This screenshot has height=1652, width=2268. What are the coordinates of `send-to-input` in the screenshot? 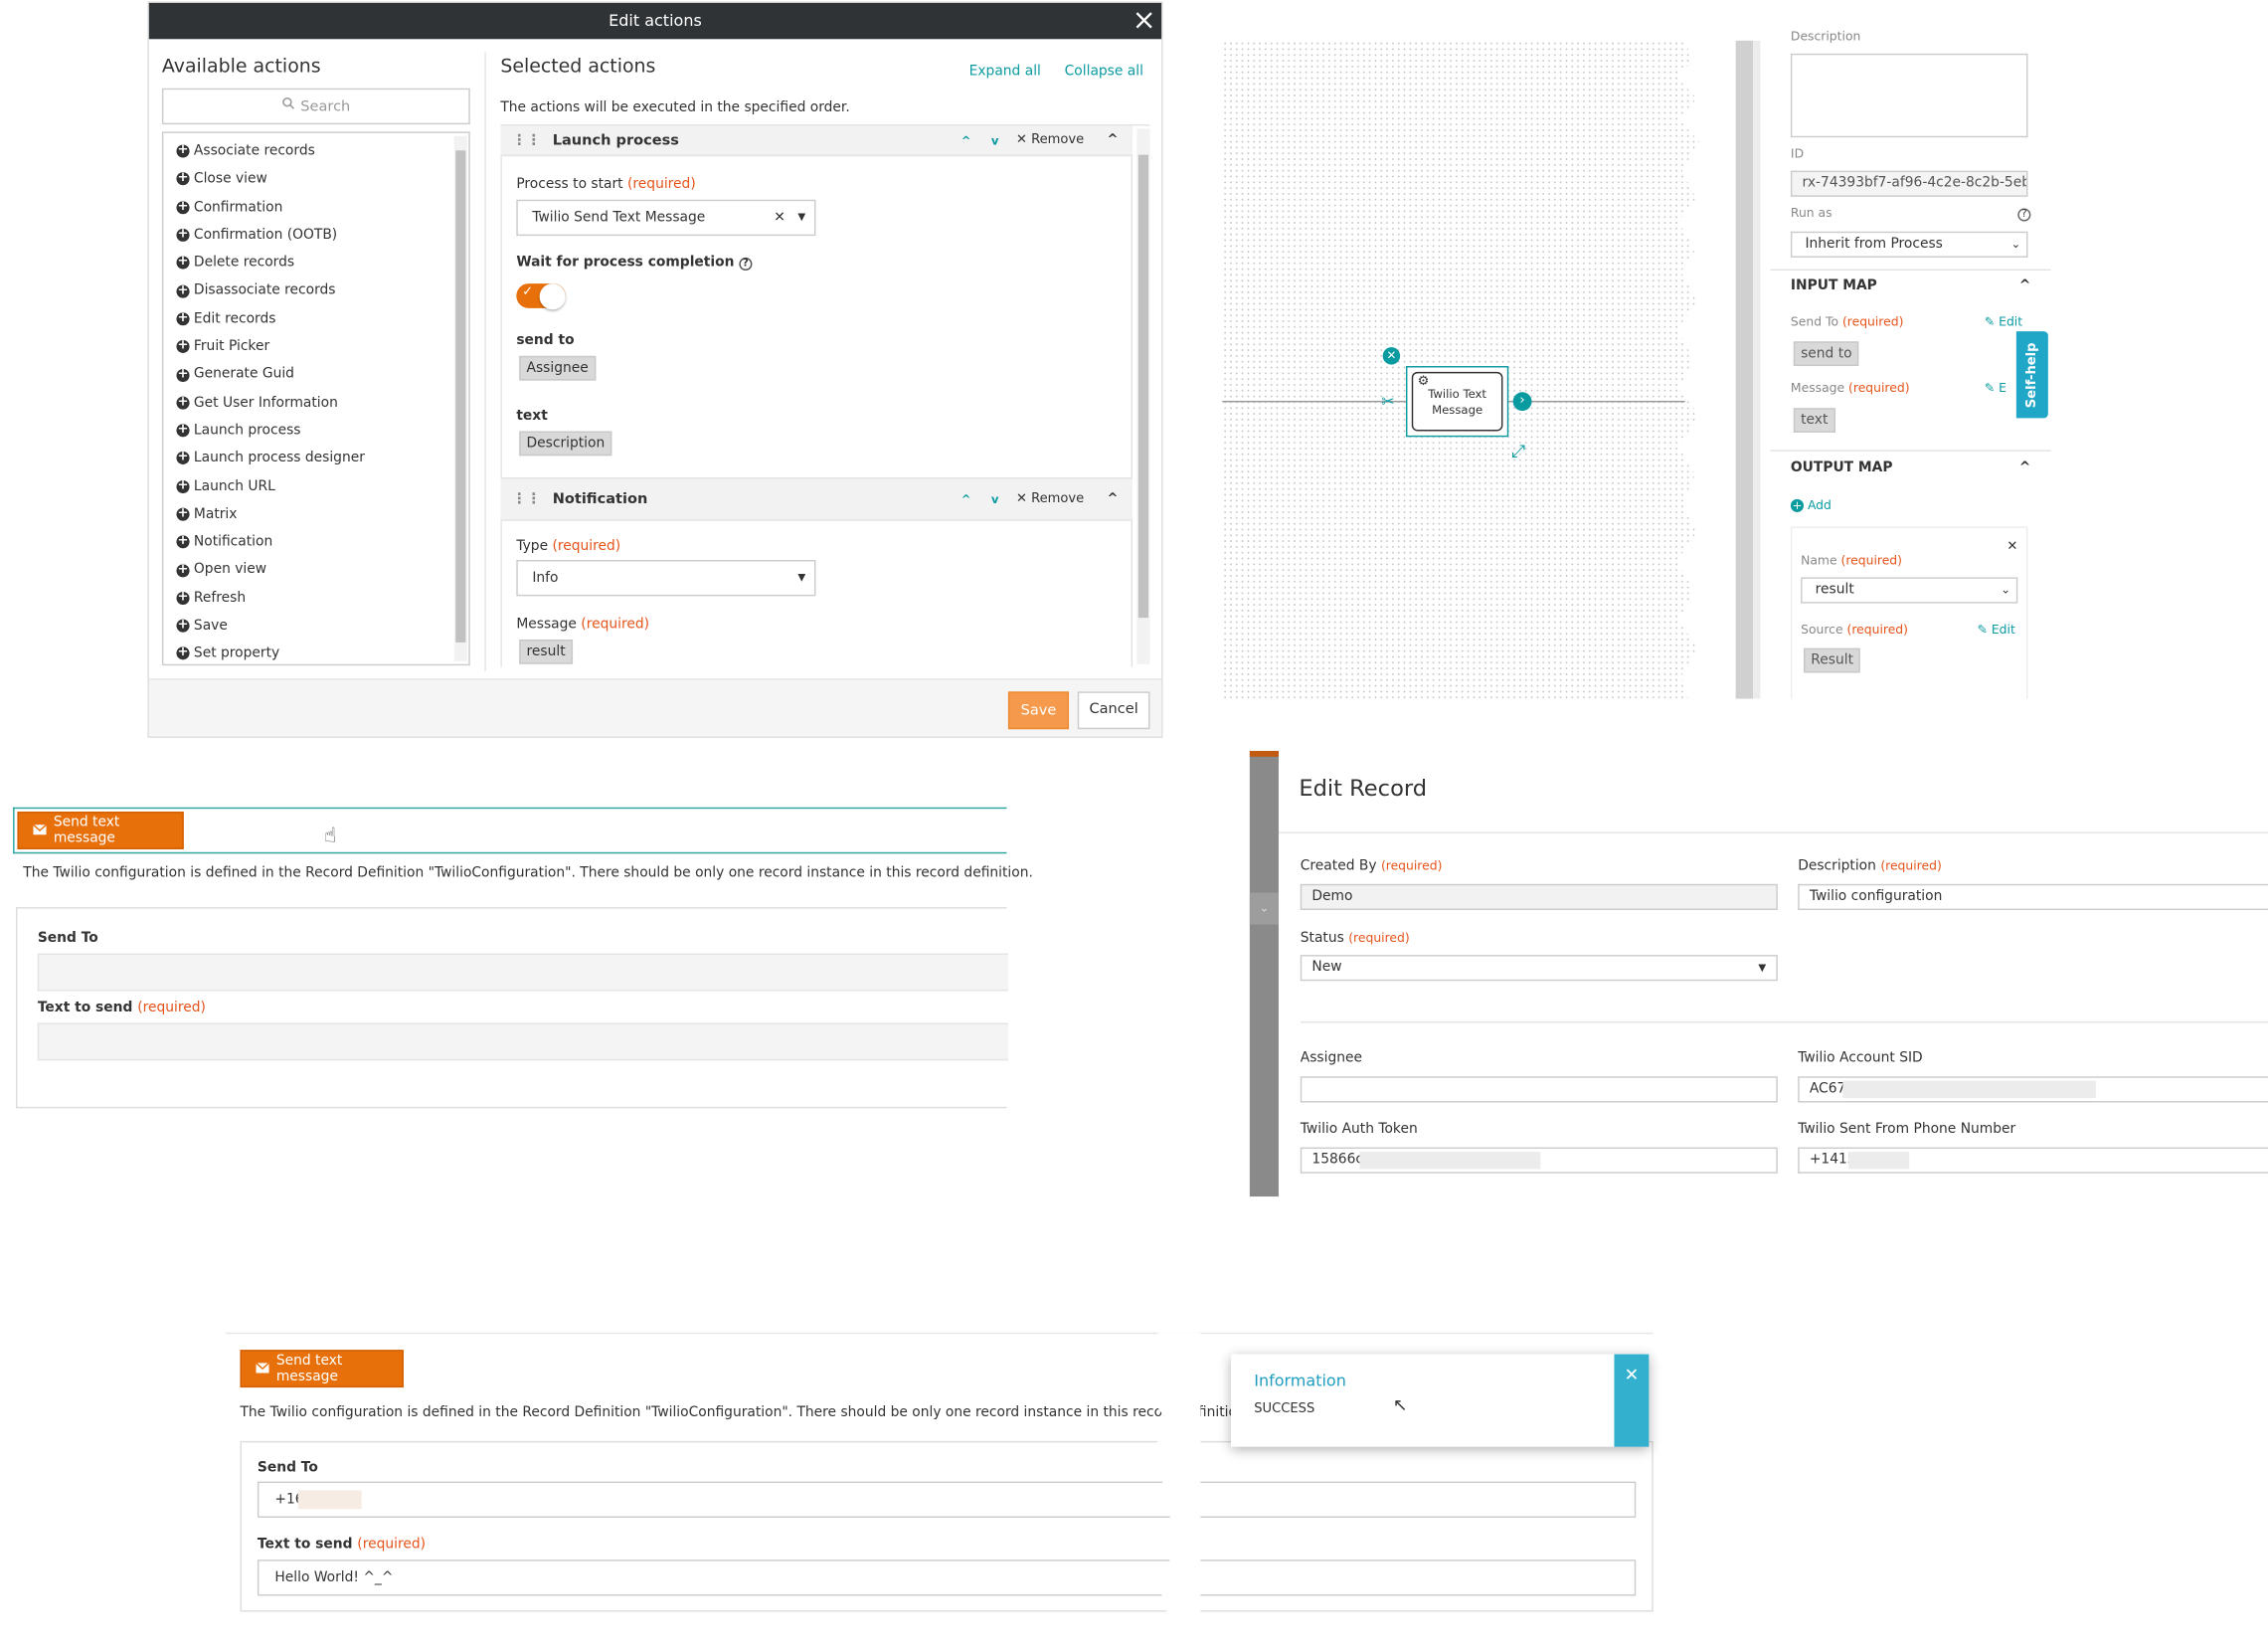 It's located at (522, 972).